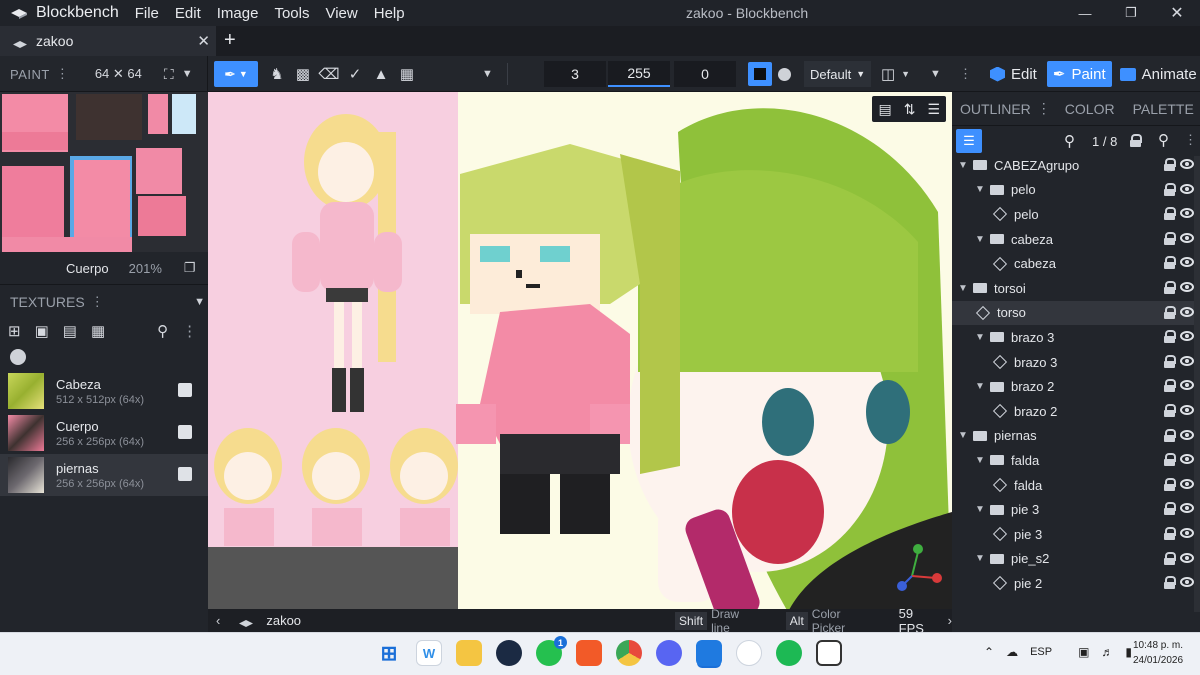 Image resolution: width=1200 pixels, height=675 pixels. What do you see at coordinates (1076, 485) in the screenshot?
I see `outliner-cube-falda: falda` at bounding box center [1076, 485].